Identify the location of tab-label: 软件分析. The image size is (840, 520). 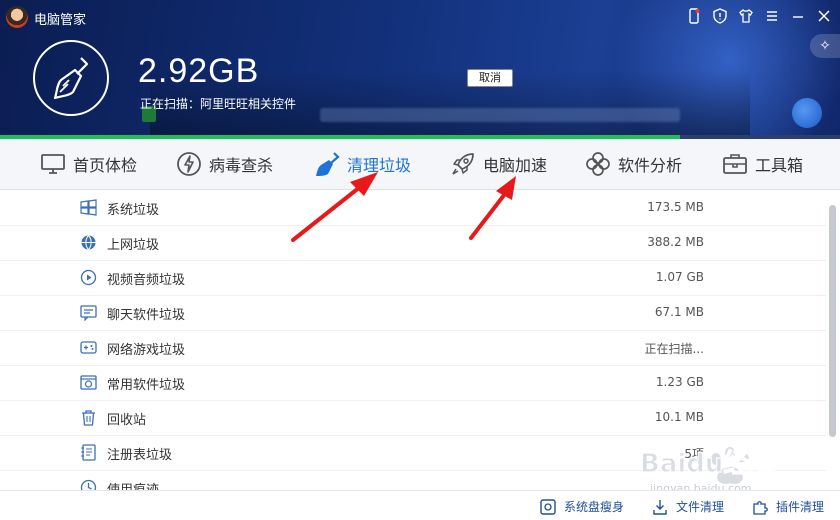
(650, 165).